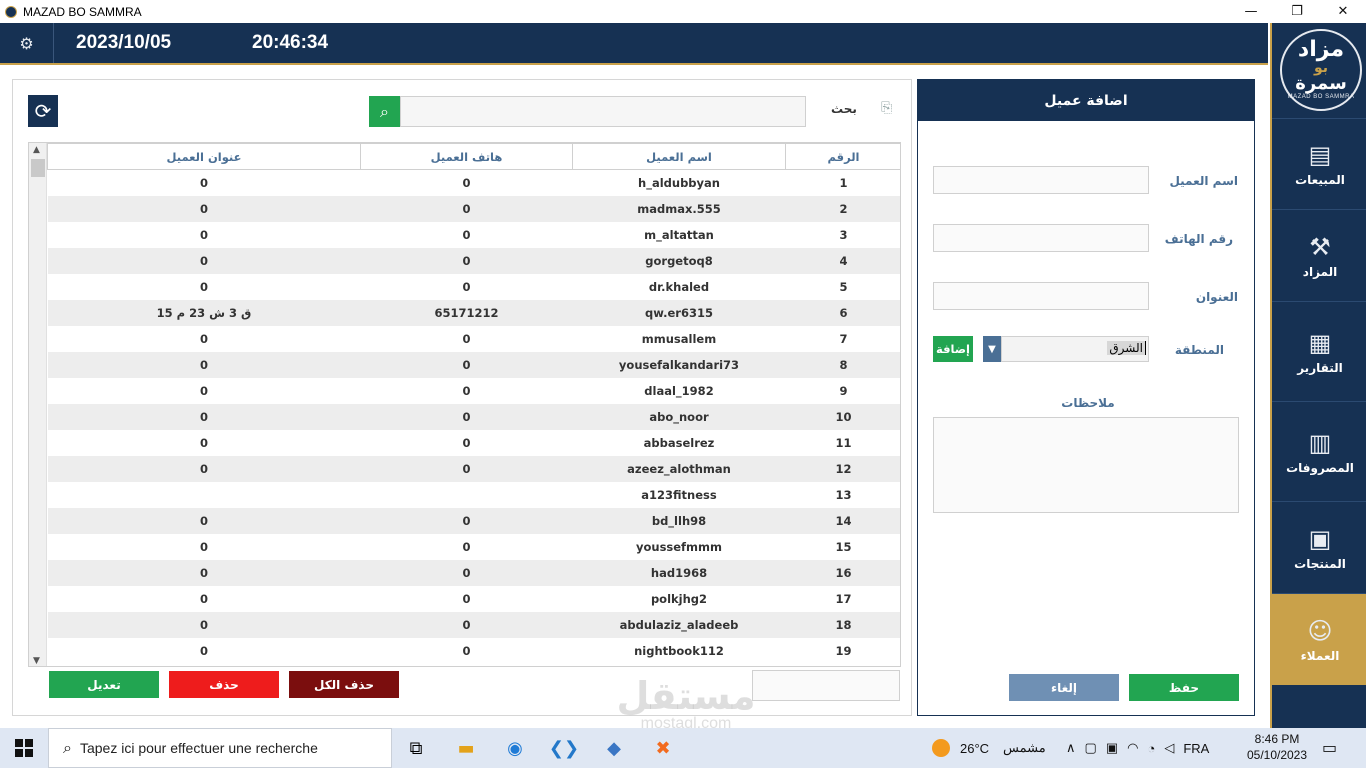 This screenshot has width=1366, height=768. I want to click on cell-name: dr.khaled, so click(679, 286).